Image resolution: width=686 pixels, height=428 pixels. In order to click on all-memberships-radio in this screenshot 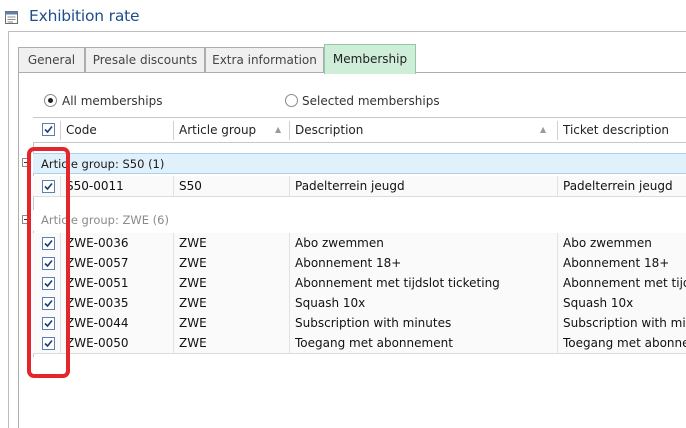, I will do `click(50, 100)`.